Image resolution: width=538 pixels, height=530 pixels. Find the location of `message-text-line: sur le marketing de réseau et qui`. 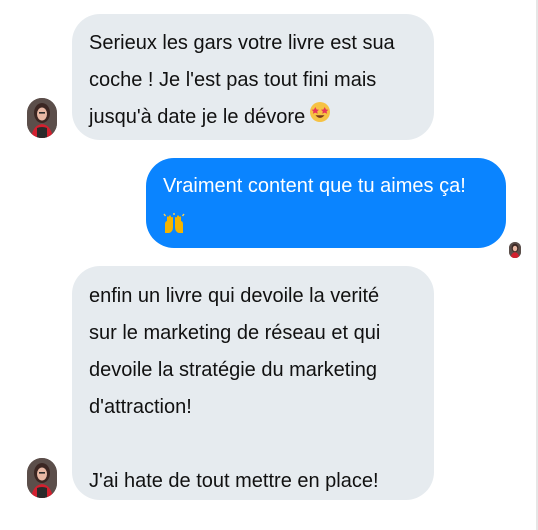

message-text-line: sur le marketing de réseau et qui is located at coordinates (235, 333).